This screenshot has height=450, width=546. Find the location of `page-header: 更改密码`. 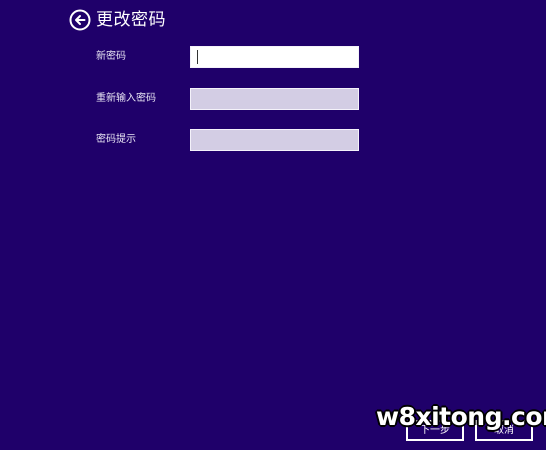

page-header: 更改密码 is located at coordinates (117, 20).